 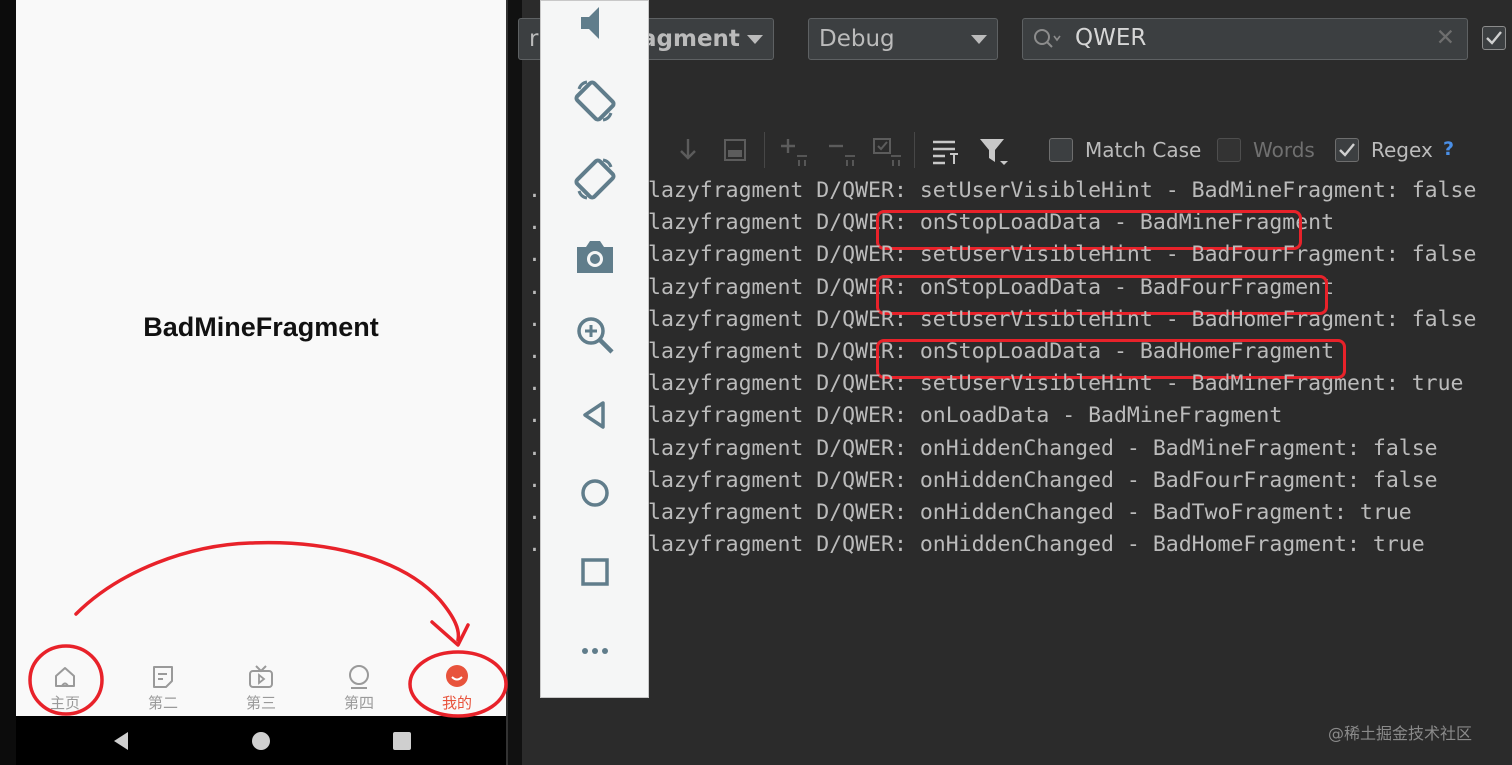 What do you see at coordinates (1284, 150) in the screenshot?
I see `words-label: Words` at bounding box center [1284, 150].